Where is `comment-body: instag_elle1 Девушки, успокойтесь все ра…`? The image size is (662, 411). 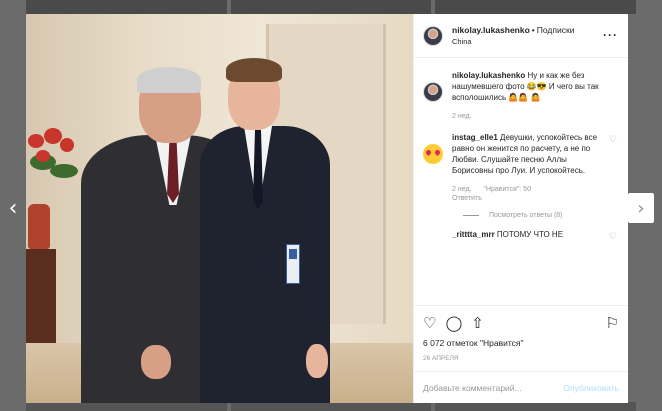
comment-body: instag_elle1 Девушки, успокойтесь все ра… is located at coordinates (527, 154).